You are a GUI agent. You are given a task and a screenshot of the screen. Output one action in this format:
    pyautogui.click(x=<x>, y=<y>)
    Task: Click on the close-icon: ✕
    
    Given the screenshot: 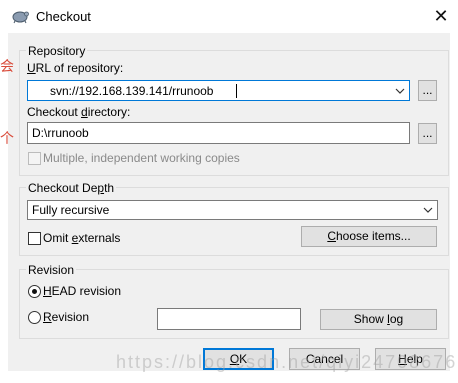 What is the action you would take?
    pyautogui.click(x=441, y=16)
    